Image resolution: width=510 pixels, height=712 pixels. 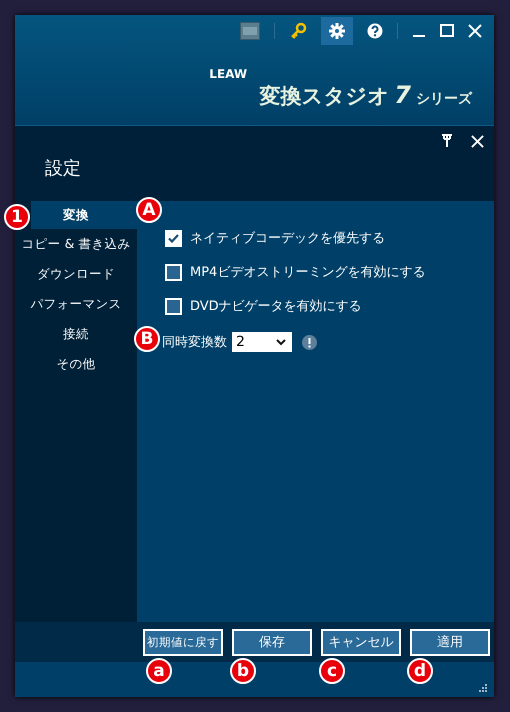 What do you see at coordinates (228, 74) in the screenshot?
I see `logo-brand: LEAW` at bounding box center [228, 74].